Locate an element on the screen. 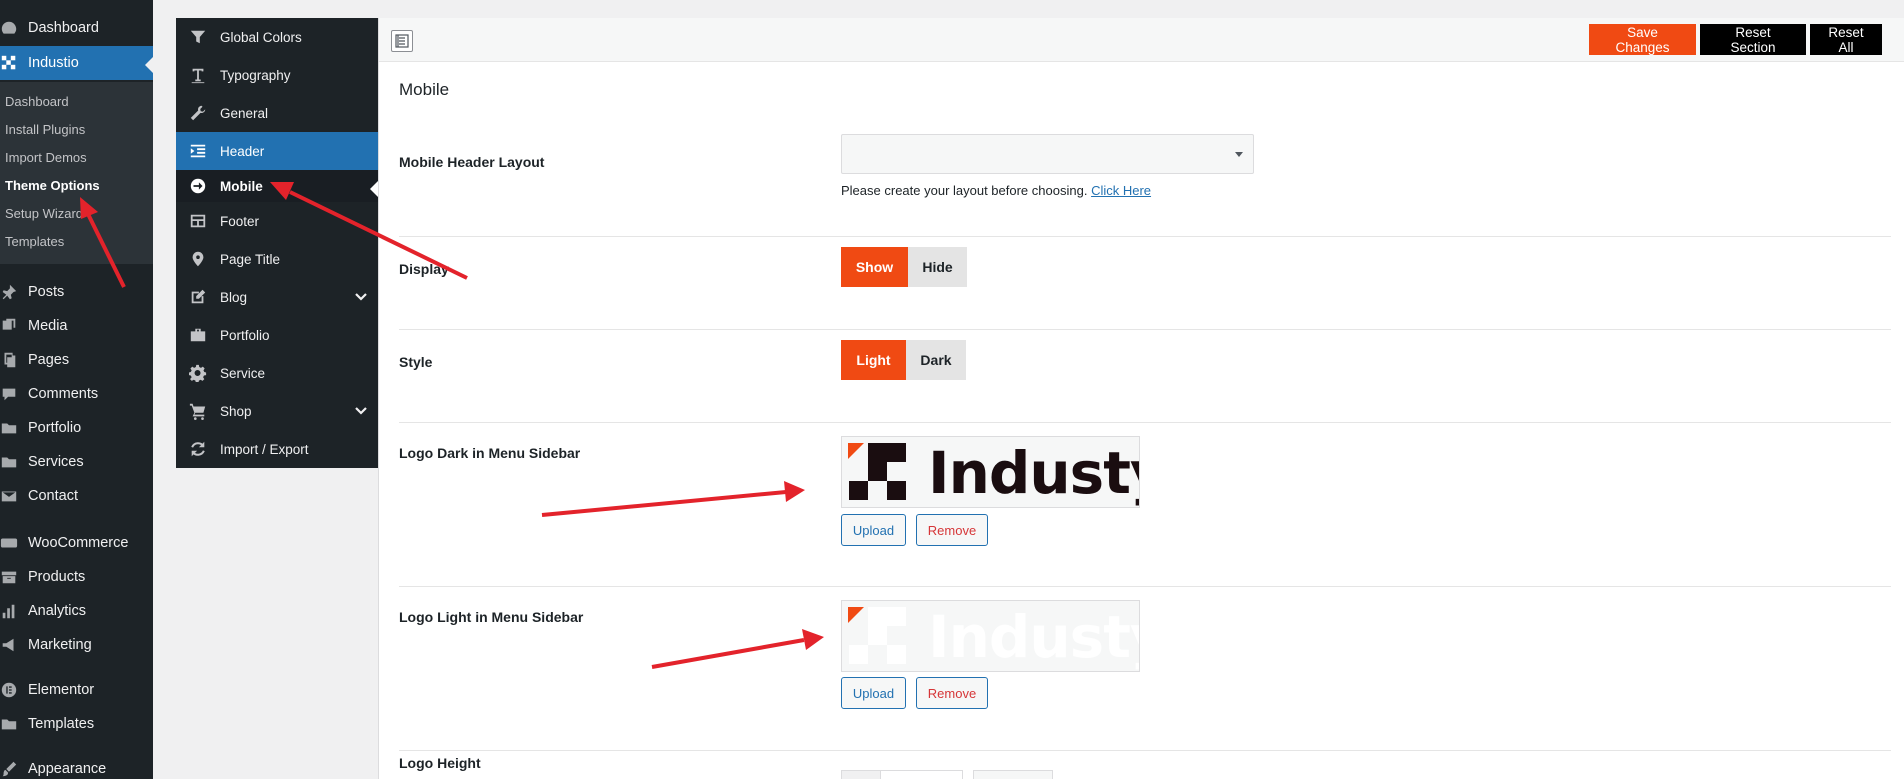  industio-icon is located at coordinates (14, 63).